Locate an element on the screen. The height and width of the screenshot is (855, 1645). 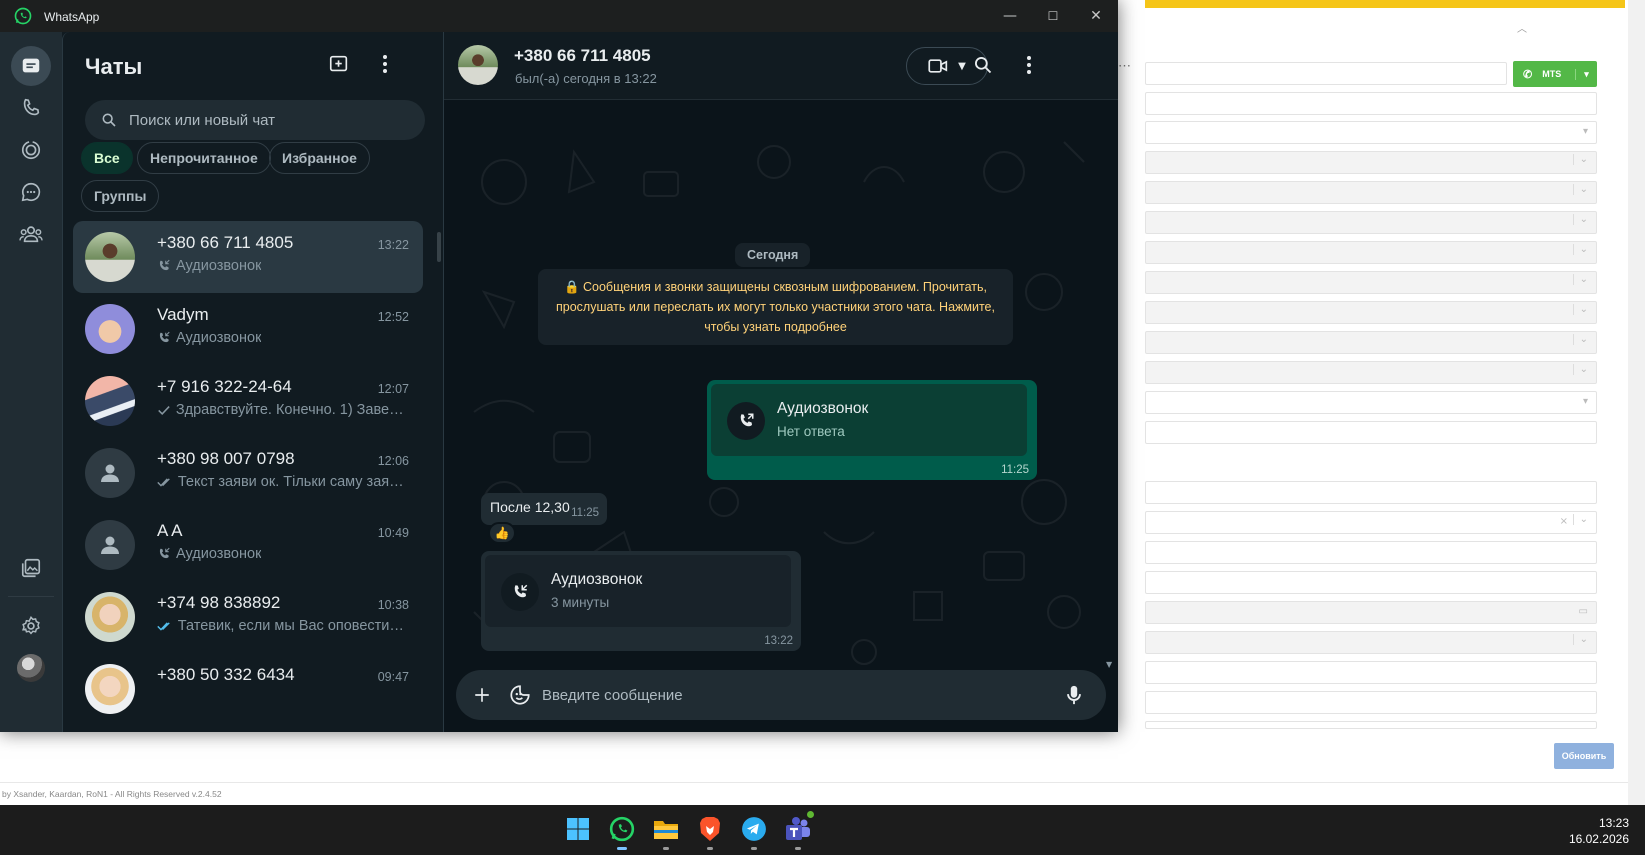
filter-favorites: Избранное is located at coordinates (319, 158).